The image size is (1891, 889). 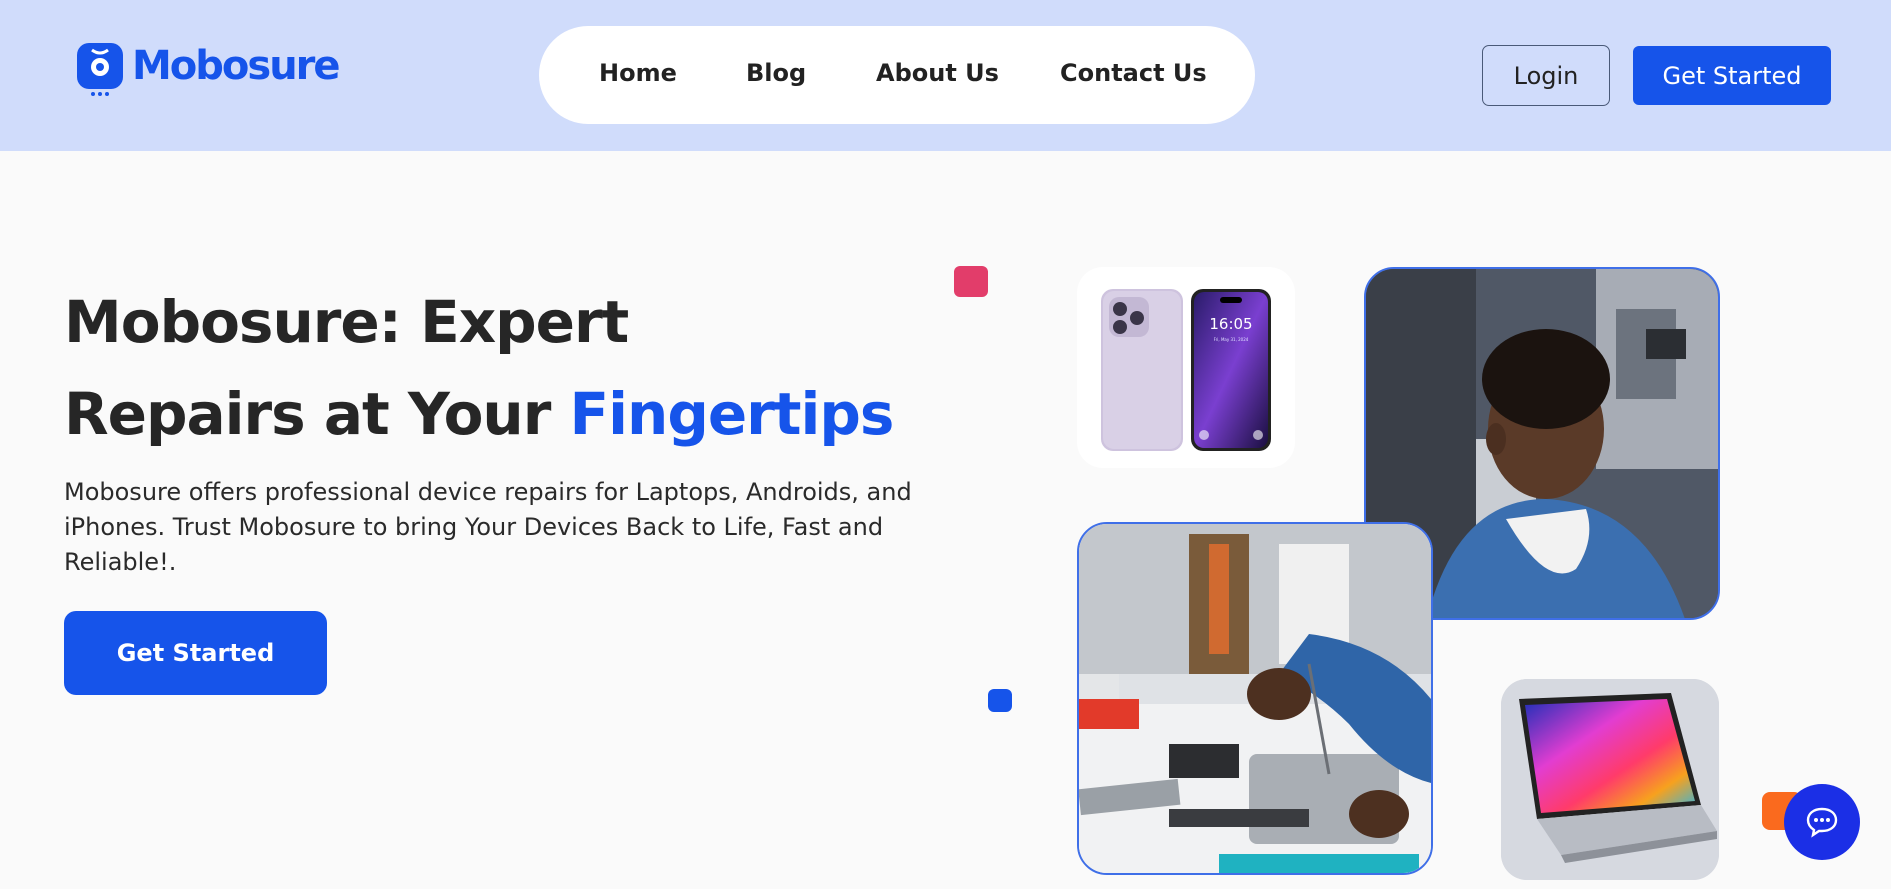 What do you see at coordinates (1610, 779) in the screenshot?
I see `laptop-image` at bounding box center [1610, 779].